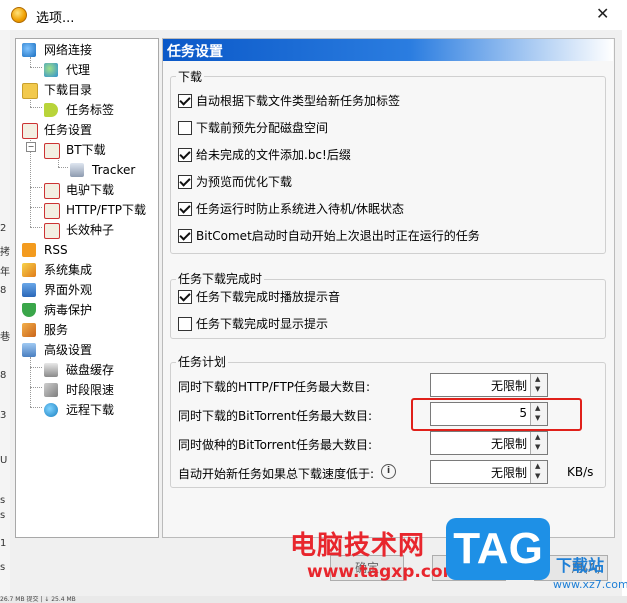 The height and width of the screenshot is (603, 627). Describe the element at coordinates (5, 272) in the screenshot. I see `bleed-text: 年` at that location.